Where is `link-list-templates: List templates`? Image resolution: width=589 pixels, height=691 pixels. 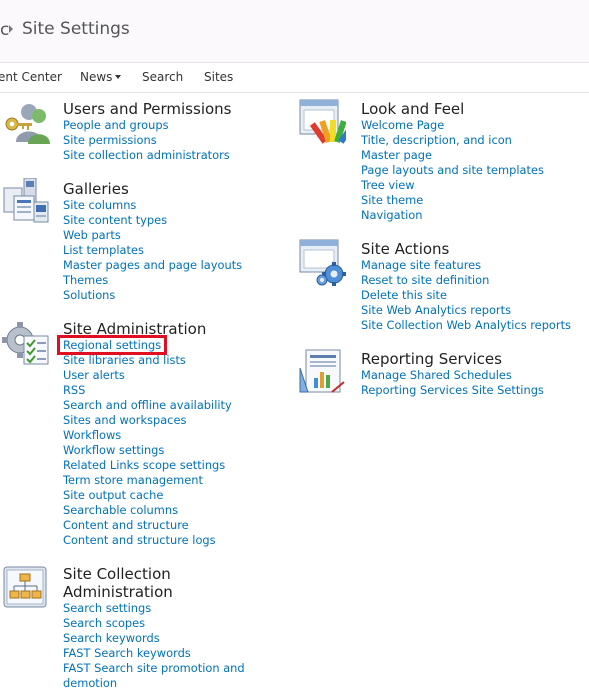 link-list-templates: List templates is located at coordinates (152, 250).